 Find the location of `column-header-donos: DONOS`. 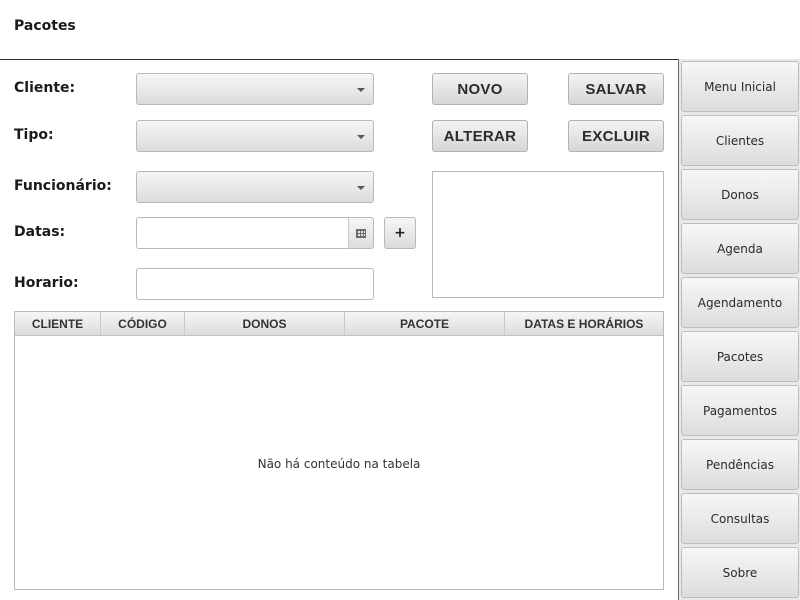

column-header-donos: DONOS is located at coordinates (265, 323).